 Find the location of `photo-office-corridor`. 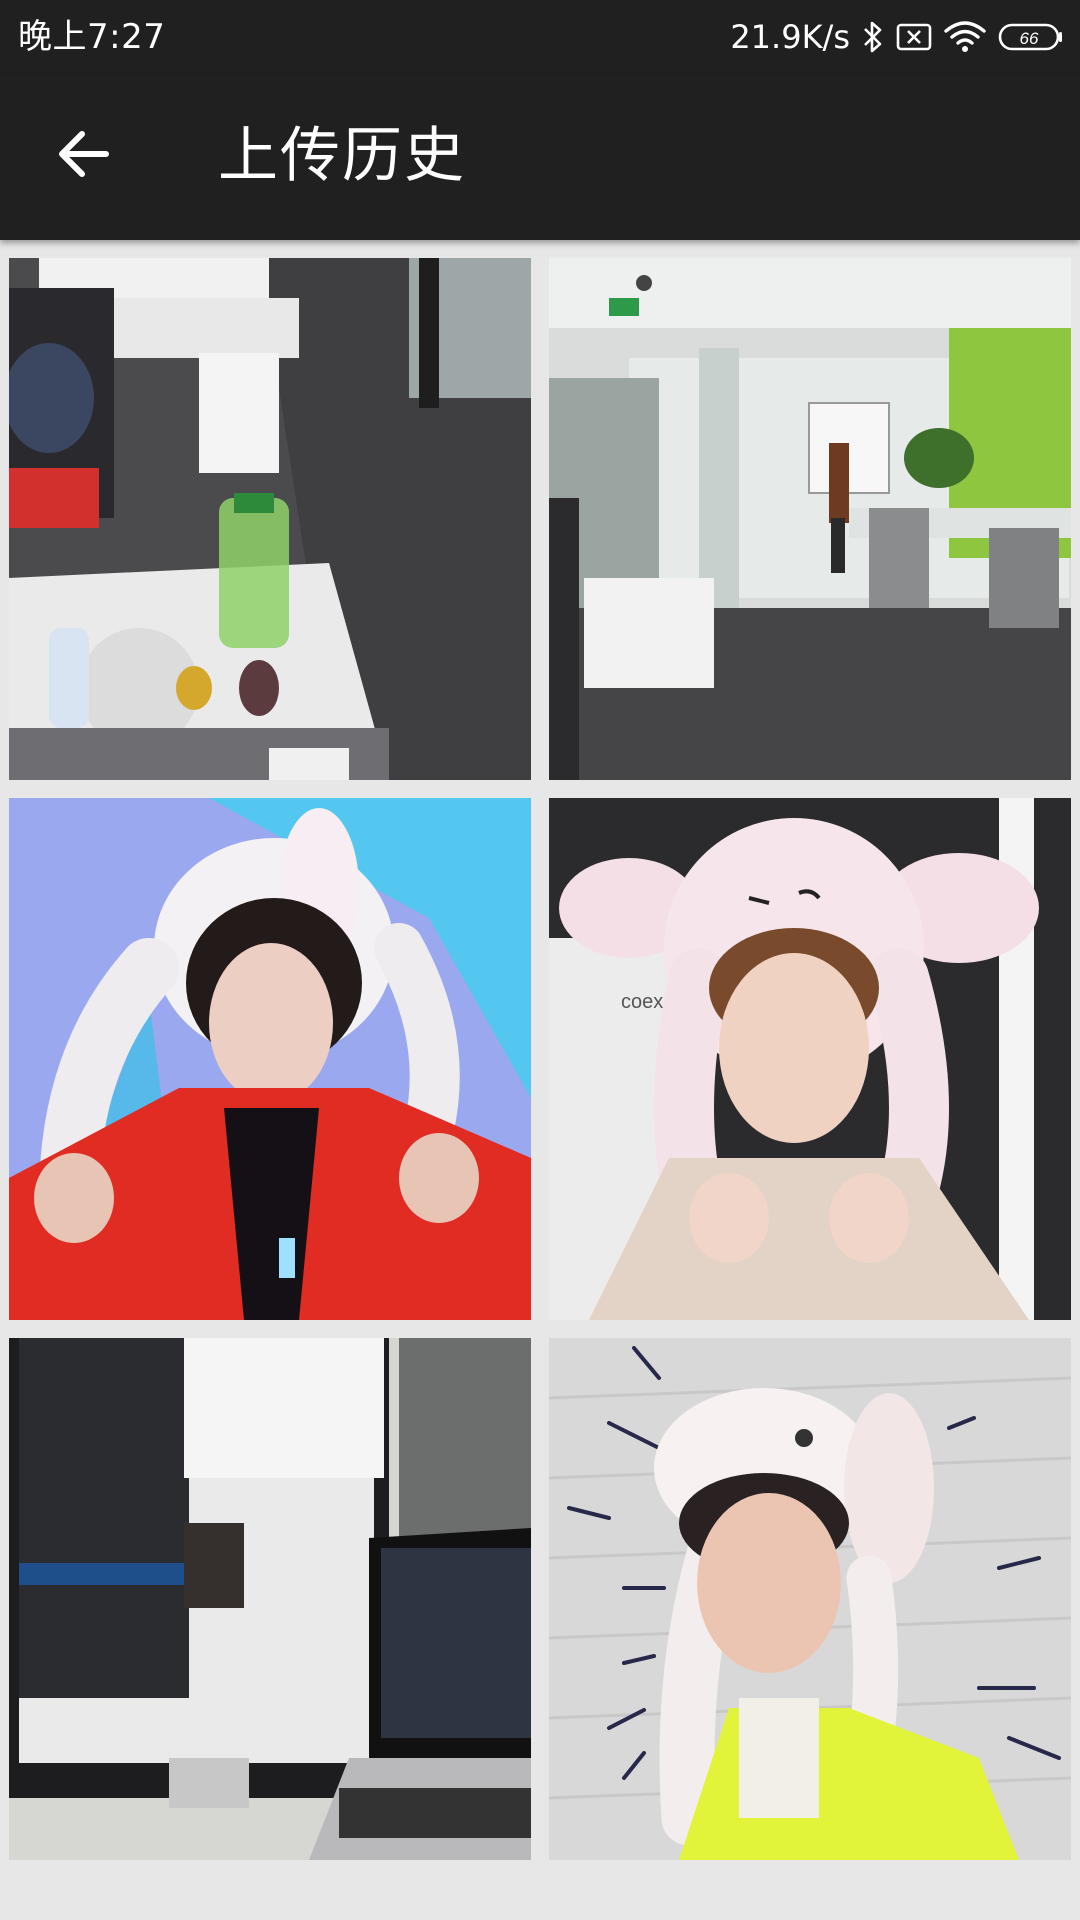

photo-office-corridor is located at coordinates (810, 519).